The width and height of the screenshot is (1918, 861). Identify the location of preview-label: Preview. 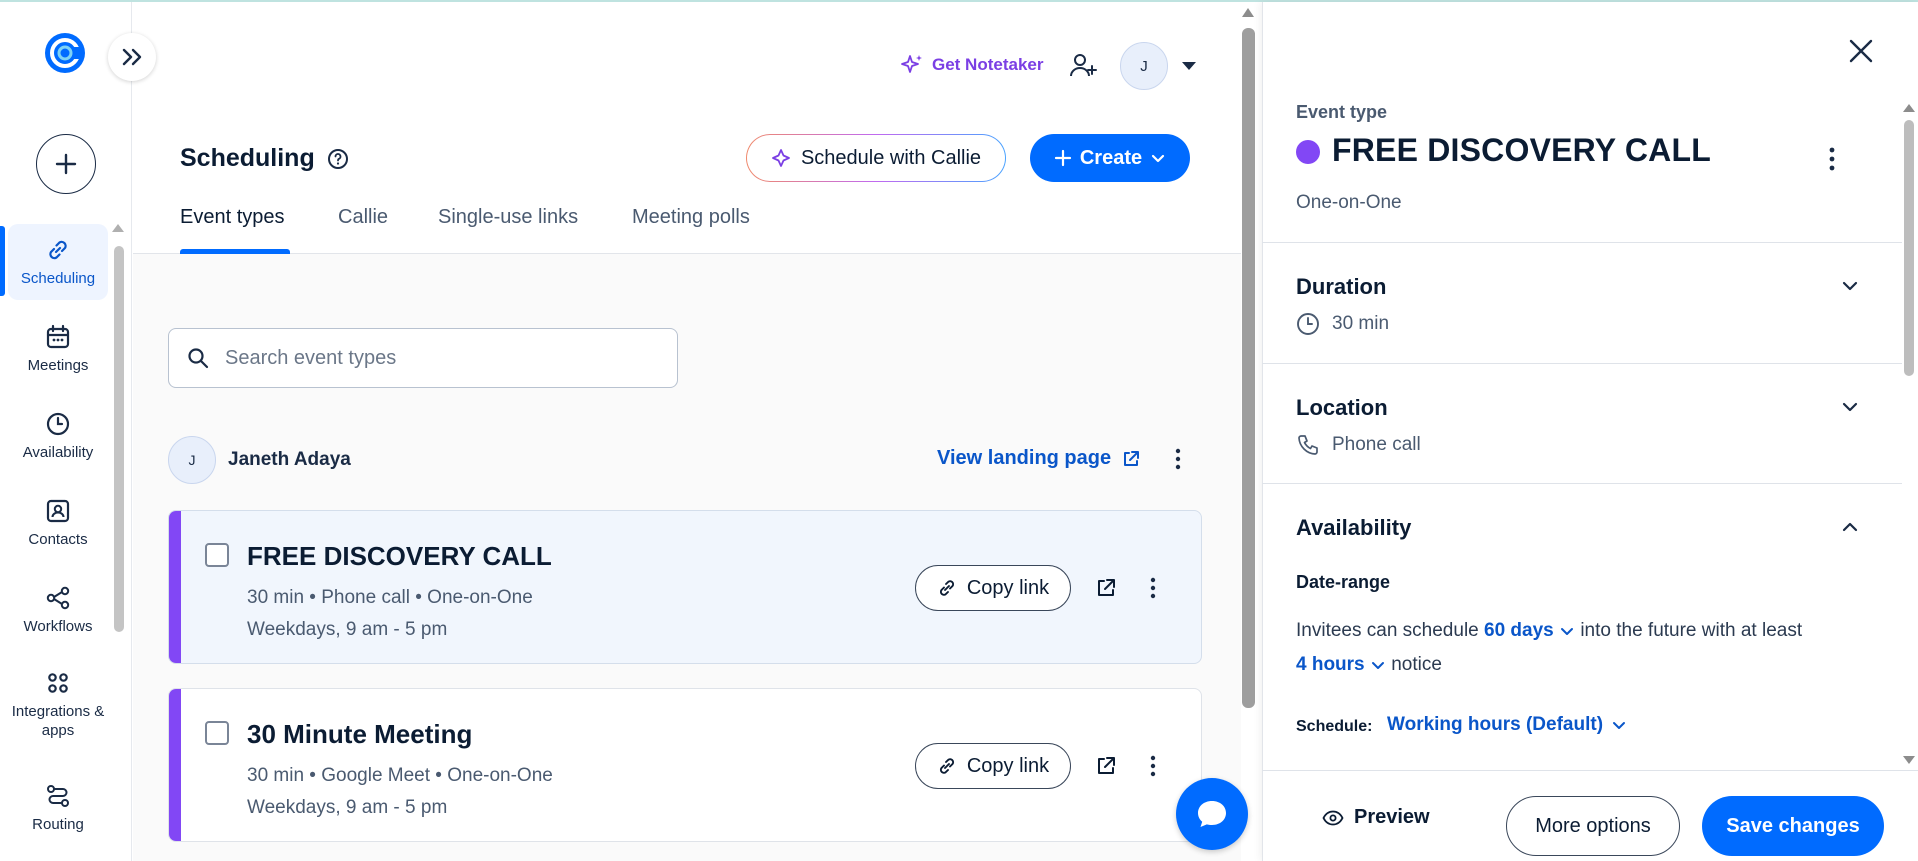
(1392, 817).